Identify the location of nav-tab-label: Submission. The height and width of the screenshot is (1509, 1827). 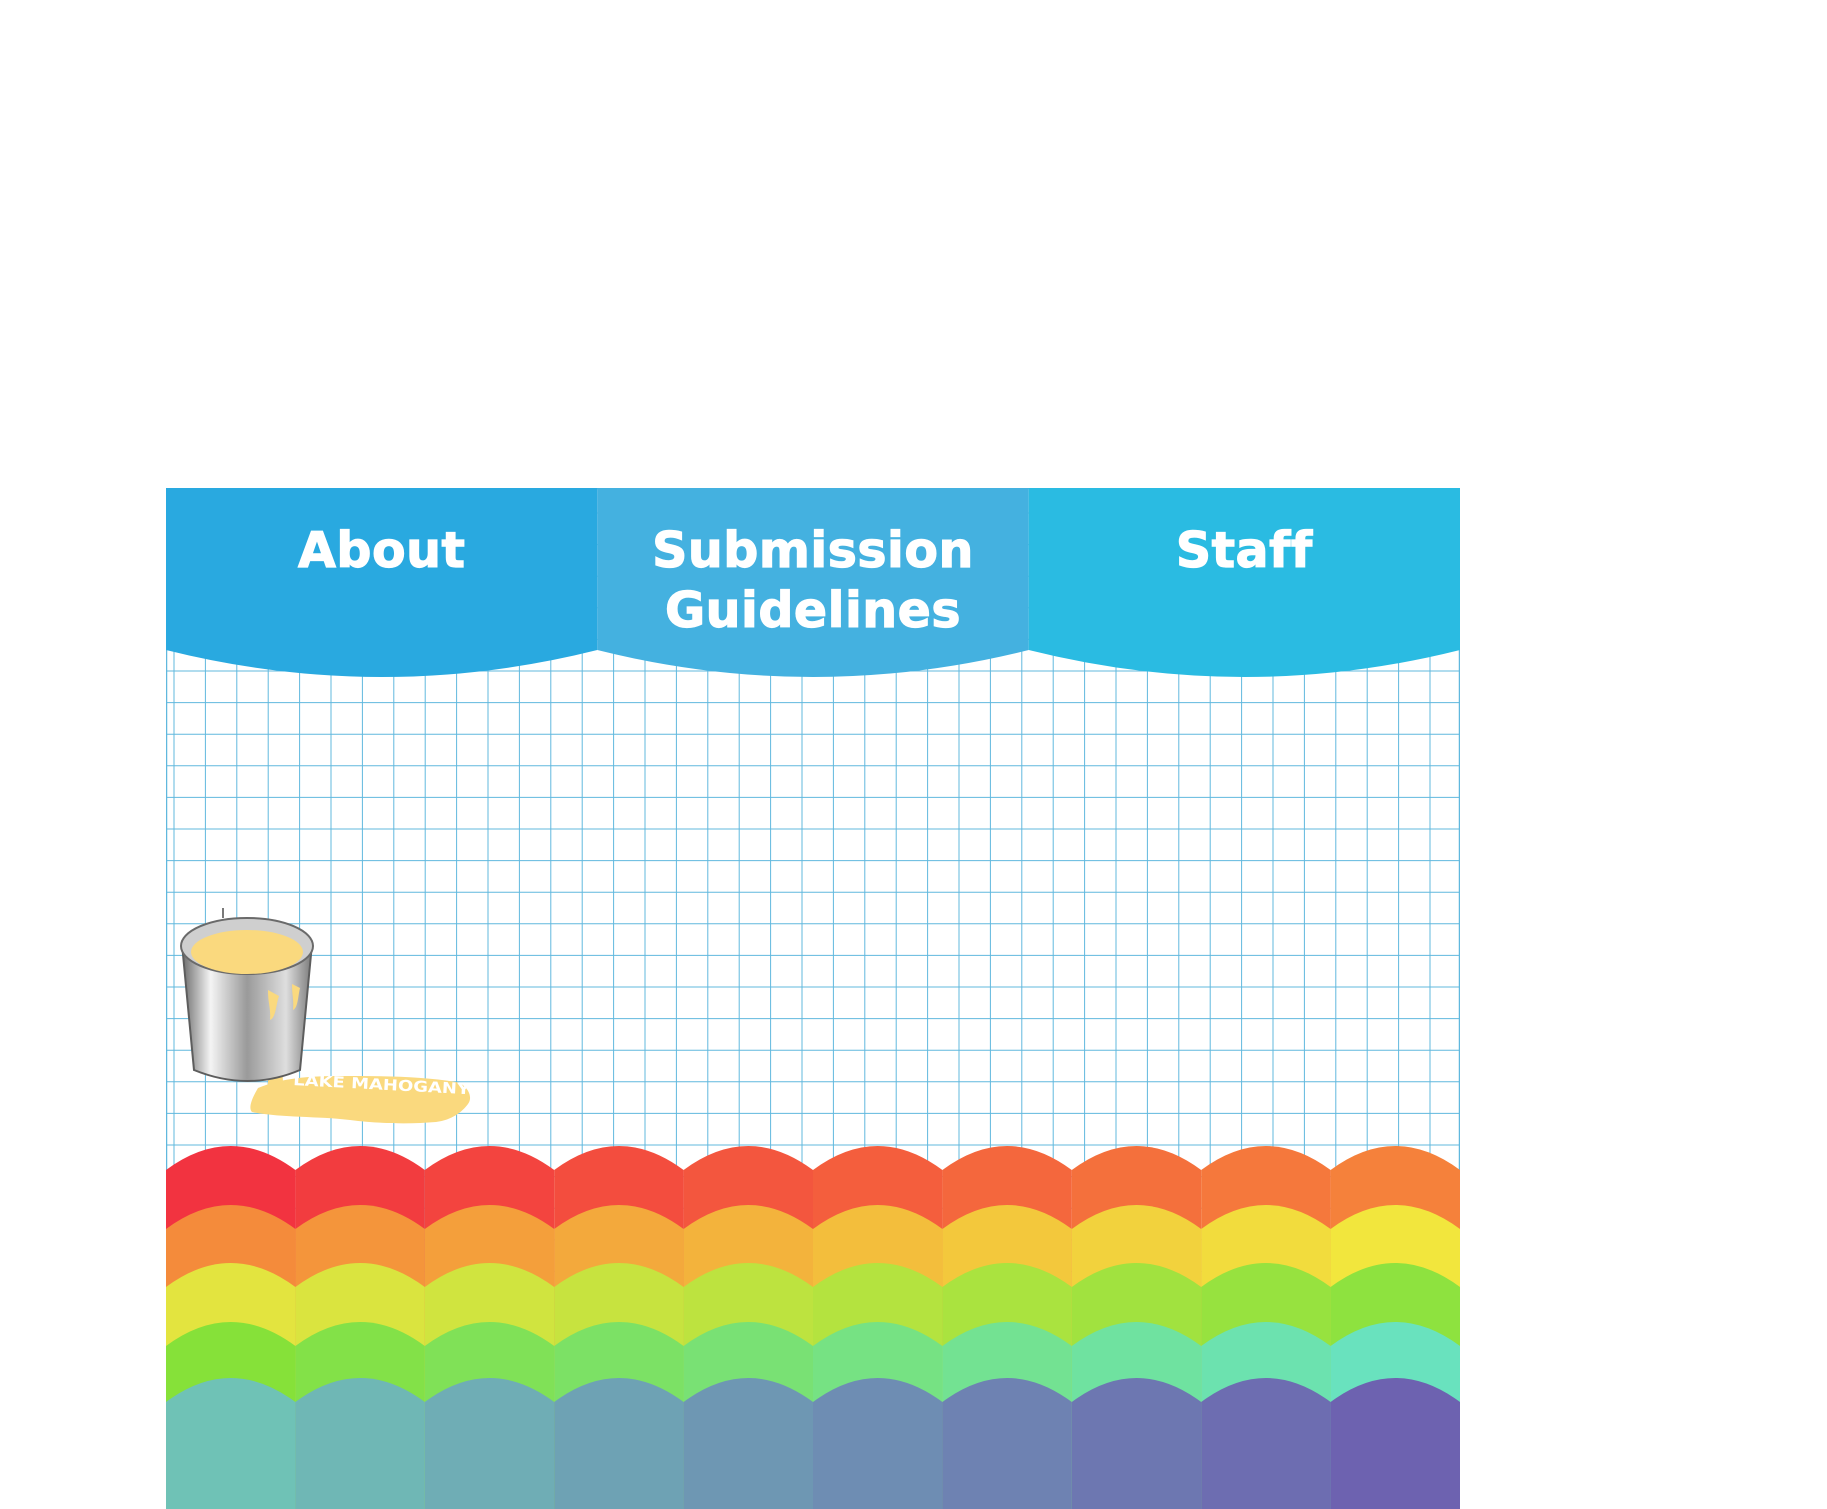
(813, 550).